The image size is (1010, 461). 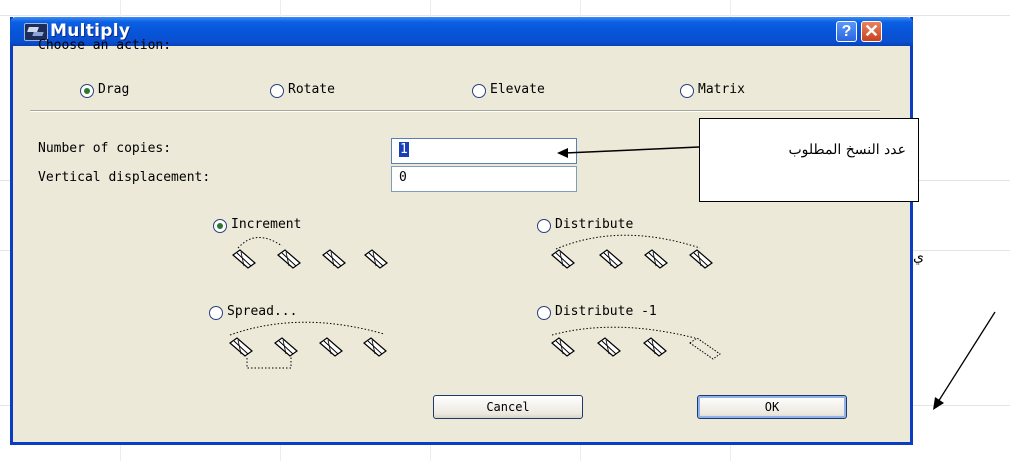 I want to click on distribute-minus-one-illustration-icon, so click(x=636, y=343).